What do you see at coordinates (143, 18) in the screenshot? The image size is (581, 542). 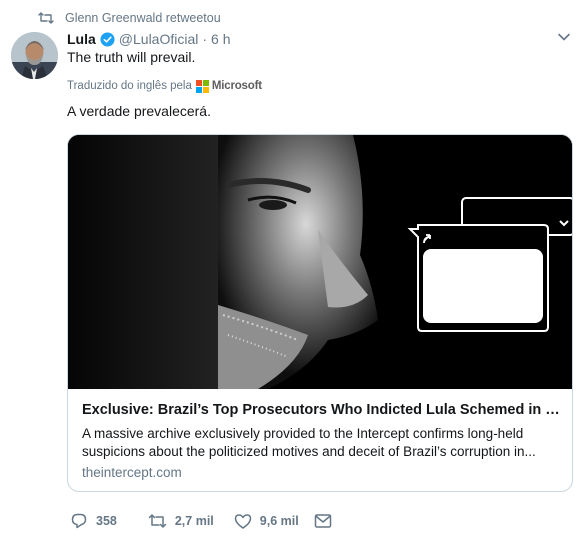 I see `retweet-context-label: Glenn Greenwald retweetou` at bounding box center [143, 18].